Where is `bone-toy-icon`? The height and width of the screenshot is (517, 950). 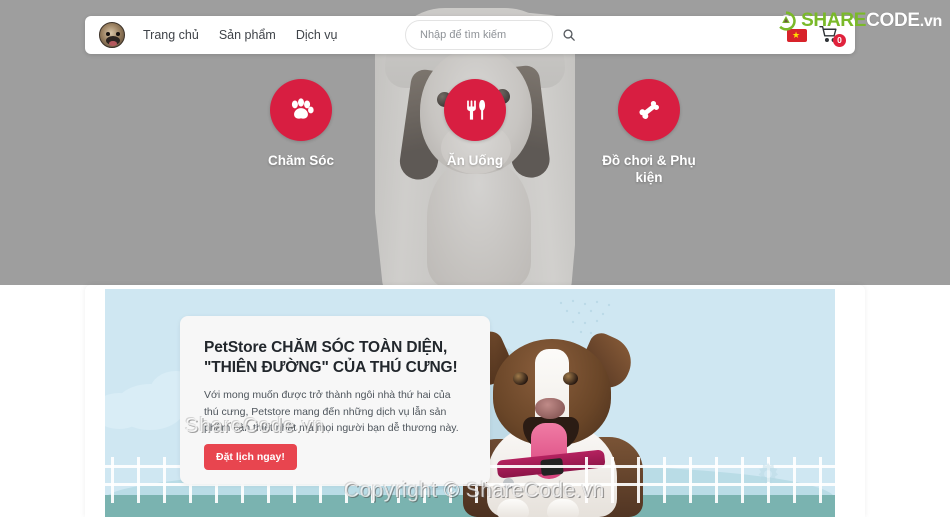
bone-toy-icon is located at coordinates (649, 110).